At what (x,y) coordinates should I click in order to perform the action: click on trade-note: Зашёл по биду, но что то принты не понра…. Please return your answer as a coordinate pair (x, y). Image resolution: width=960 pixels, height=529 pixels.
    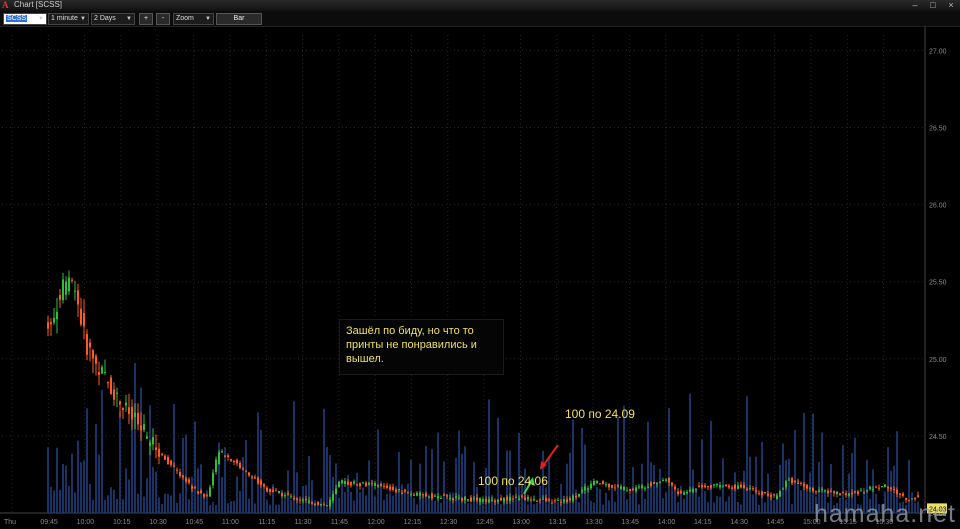
    Looking at the image, I should click on (421, 347).